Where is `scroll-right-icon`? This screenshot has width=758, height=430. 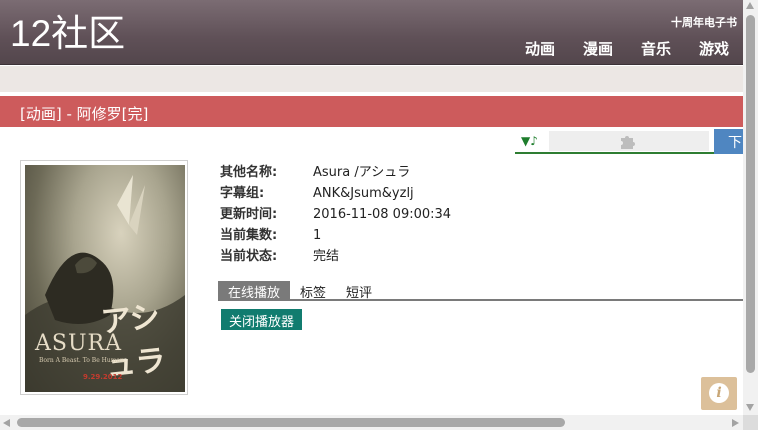 scroll-right-icon is located at coordinates (735, 423).